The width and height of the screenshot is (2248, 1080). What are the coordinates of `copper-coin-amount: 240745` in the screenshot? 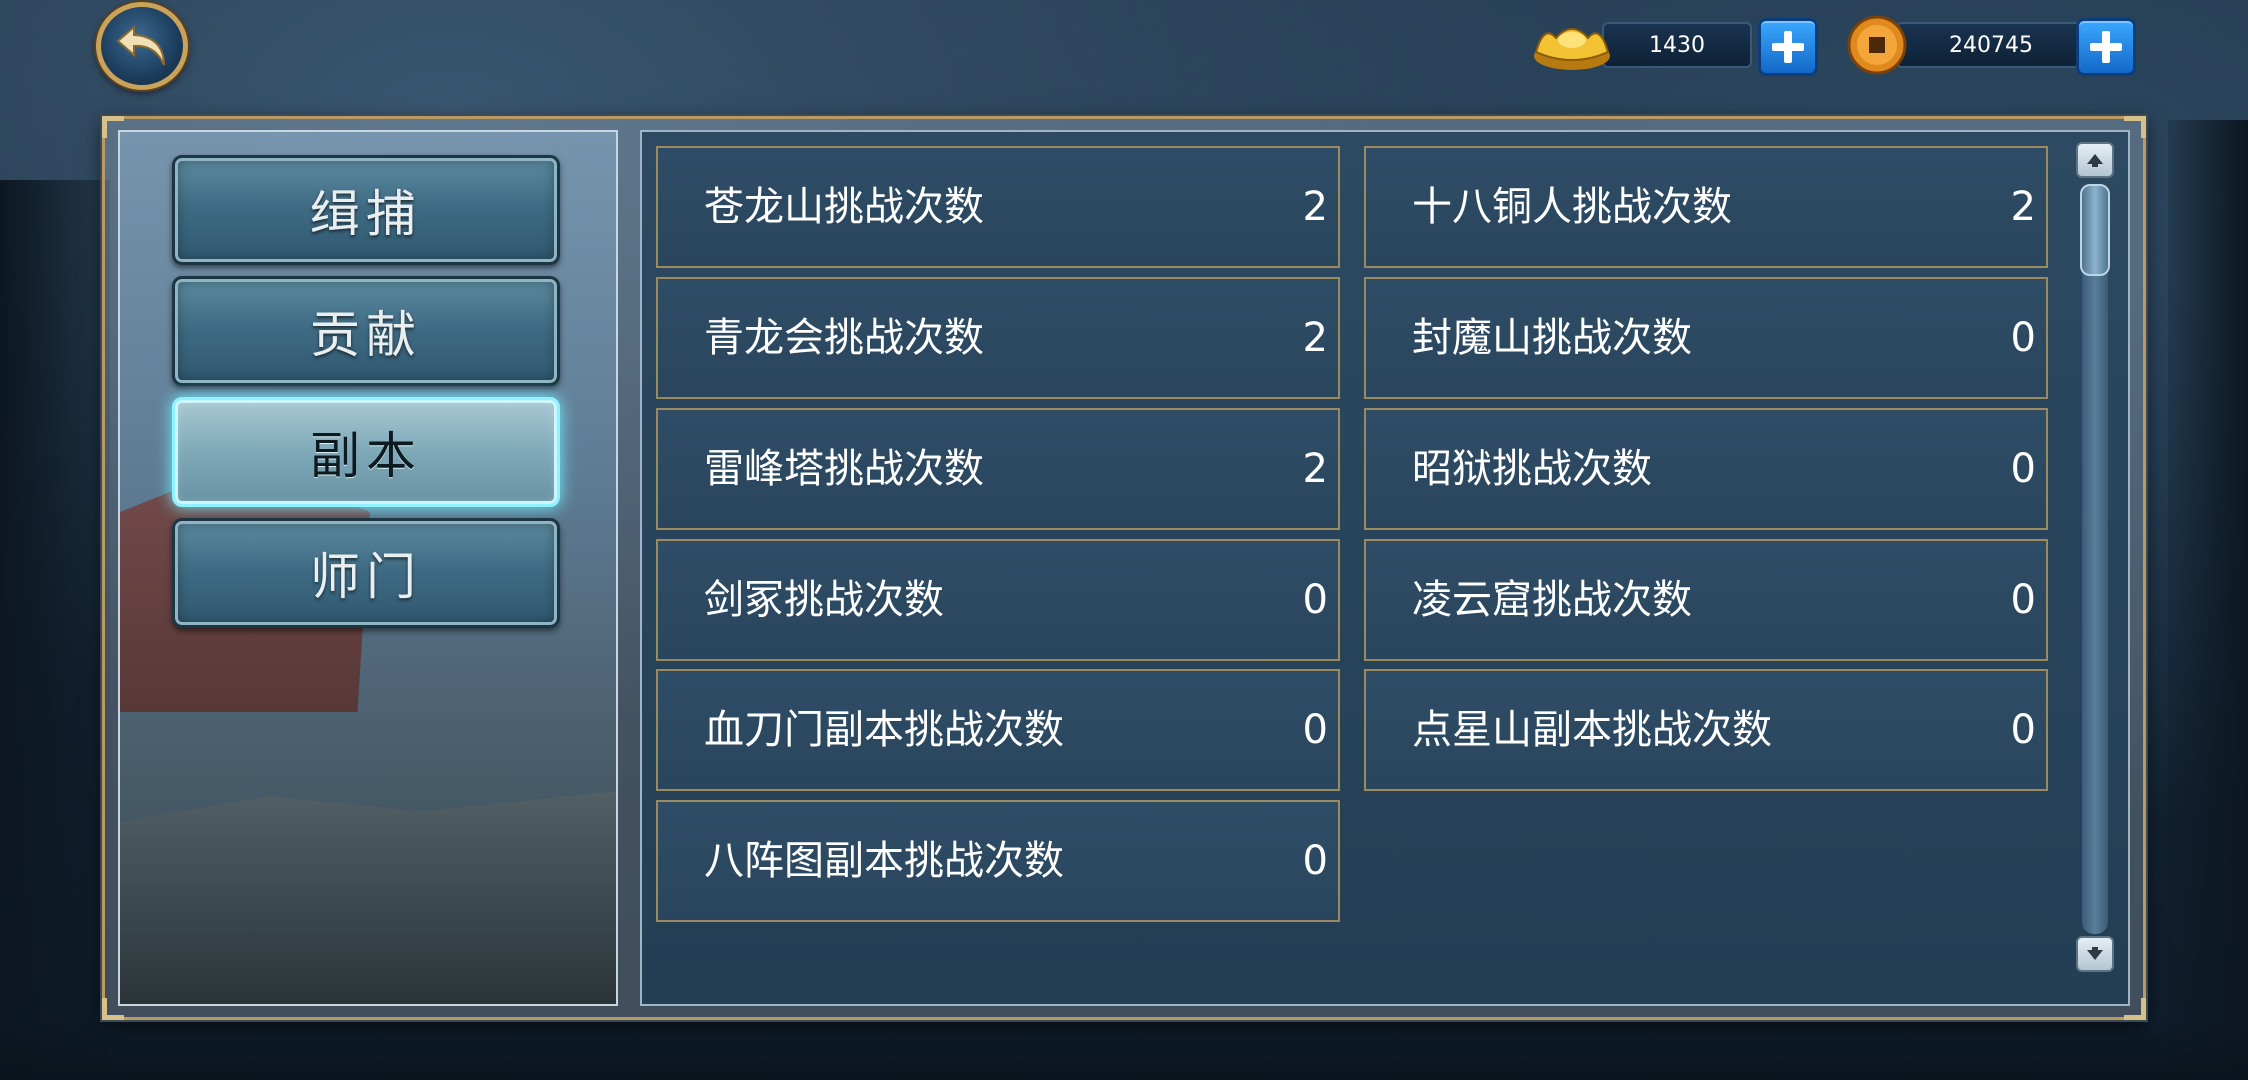 It's located at (1991, 45).